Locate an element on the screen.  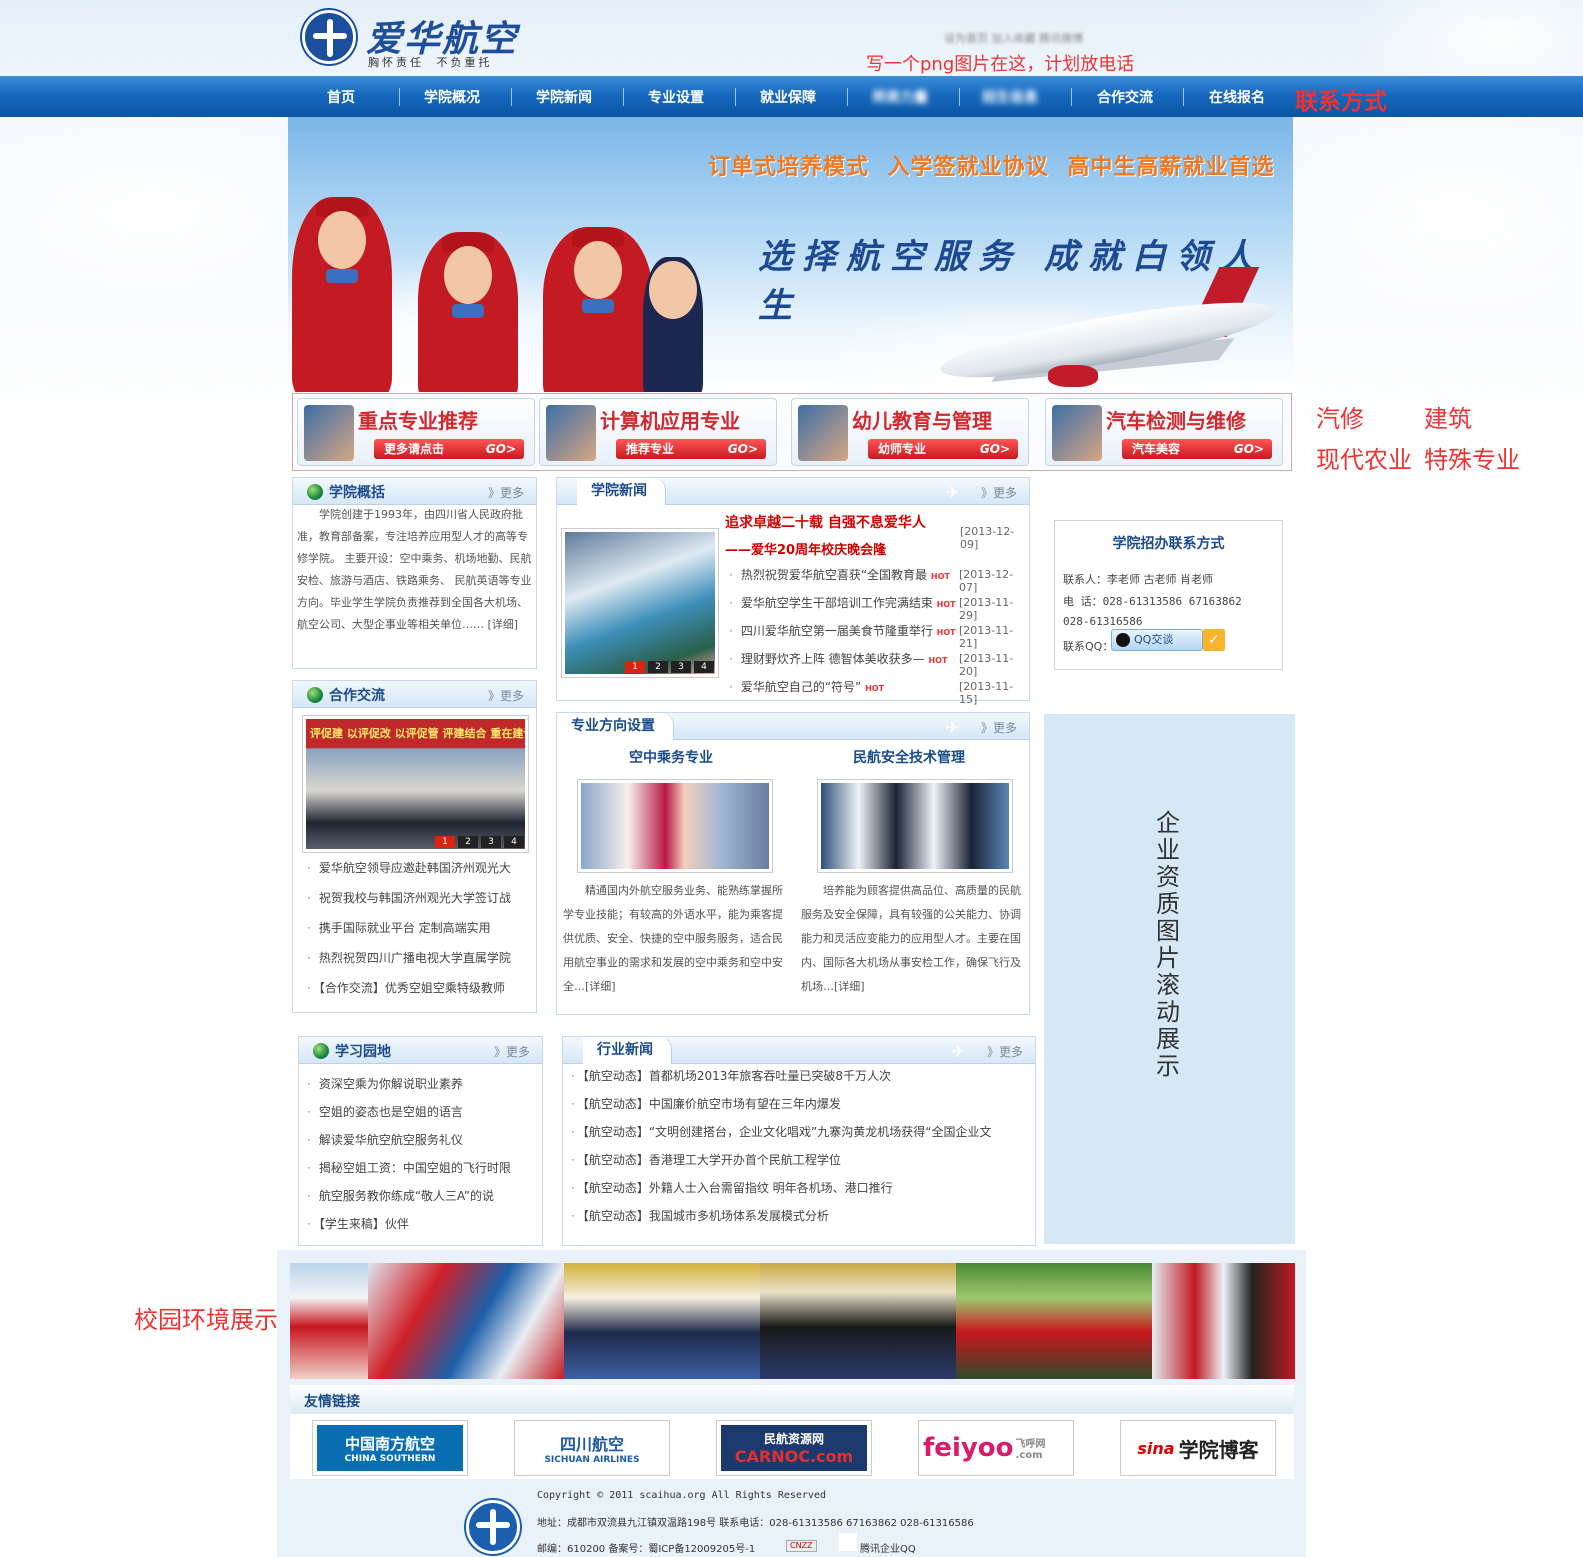
phone-note: 写一个png图片在这，计划放电话 is located at coordinates (1000, 64).